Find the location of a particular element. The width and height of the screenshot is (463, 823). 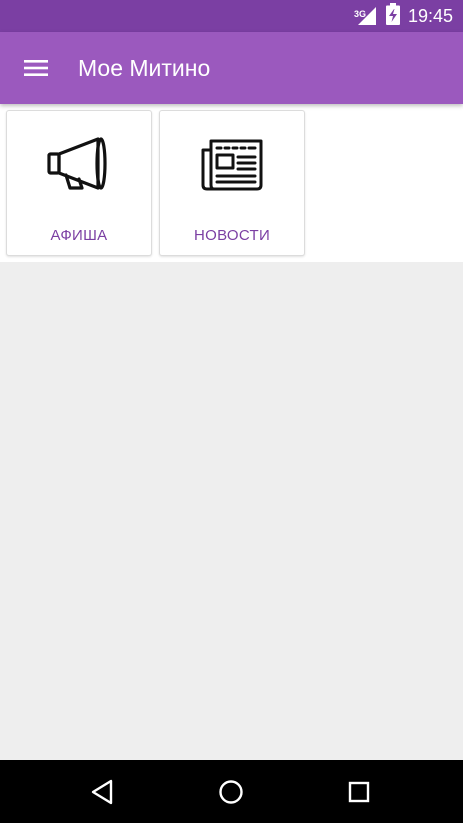

hamburger-menu-icon is located at coordinates (36, 68).